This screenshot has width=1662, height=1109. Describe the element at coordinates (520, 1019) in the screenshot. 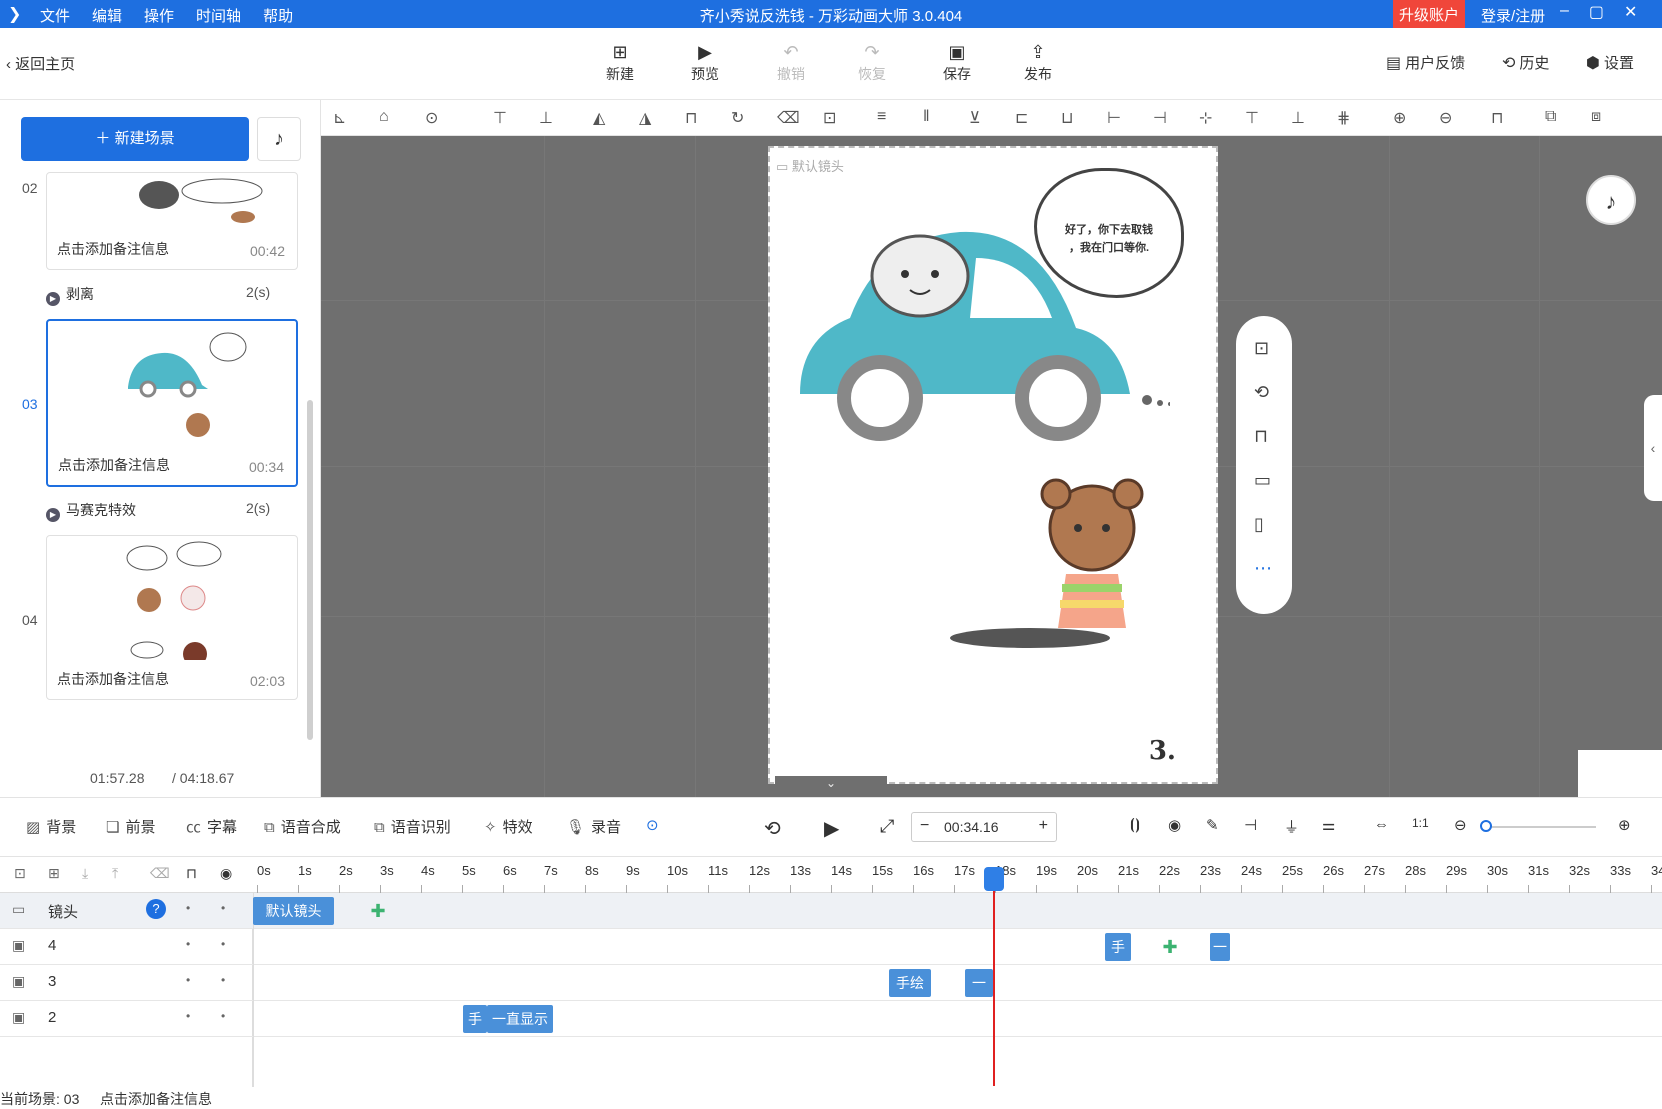

I see `track2-clip-show: 一直显示` at that location.